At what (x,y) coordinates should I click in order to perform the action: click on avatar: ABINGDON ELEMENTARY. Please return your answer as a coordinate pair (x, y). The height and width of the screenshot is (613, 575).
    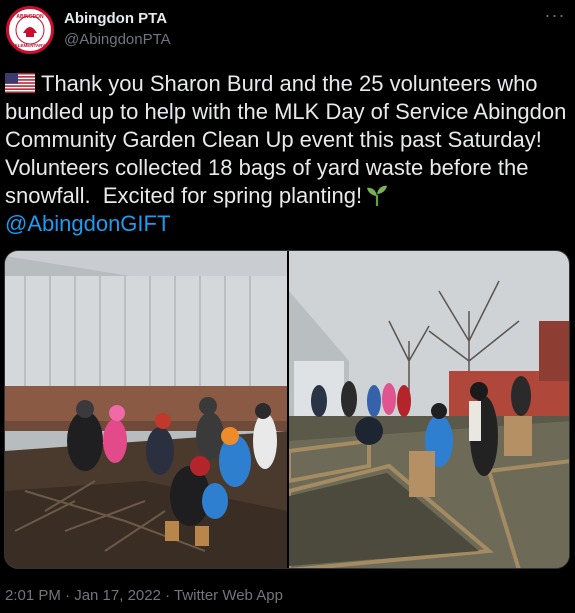
    Looking at the image, I should click on (30, 30).